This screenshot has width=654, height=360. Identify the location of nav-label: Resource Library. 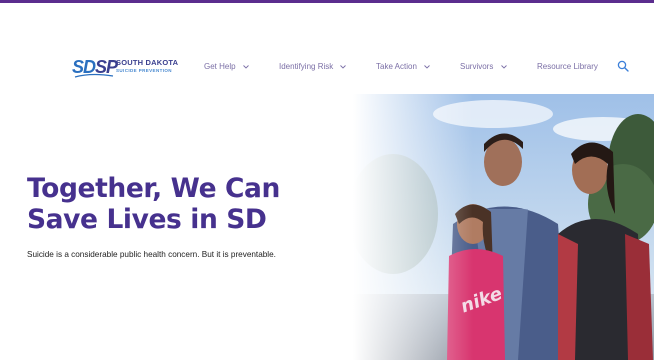
(567, 66).